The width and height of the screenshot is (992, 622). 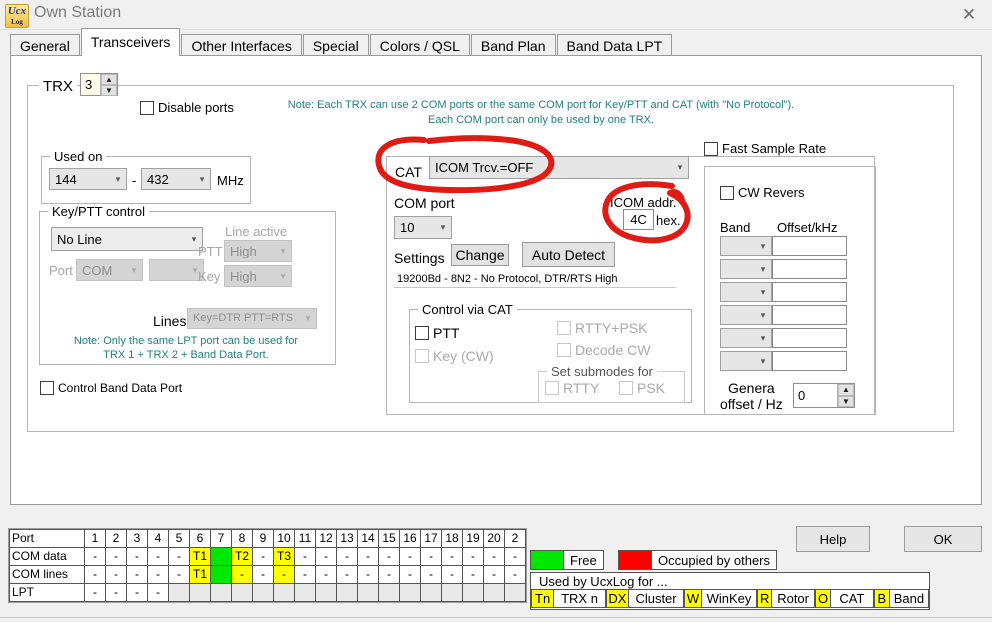 What do you see at coordinates (284, 556) in the screenshot?
I see `port-cell-10: T3` at bounding box center [284, 556].